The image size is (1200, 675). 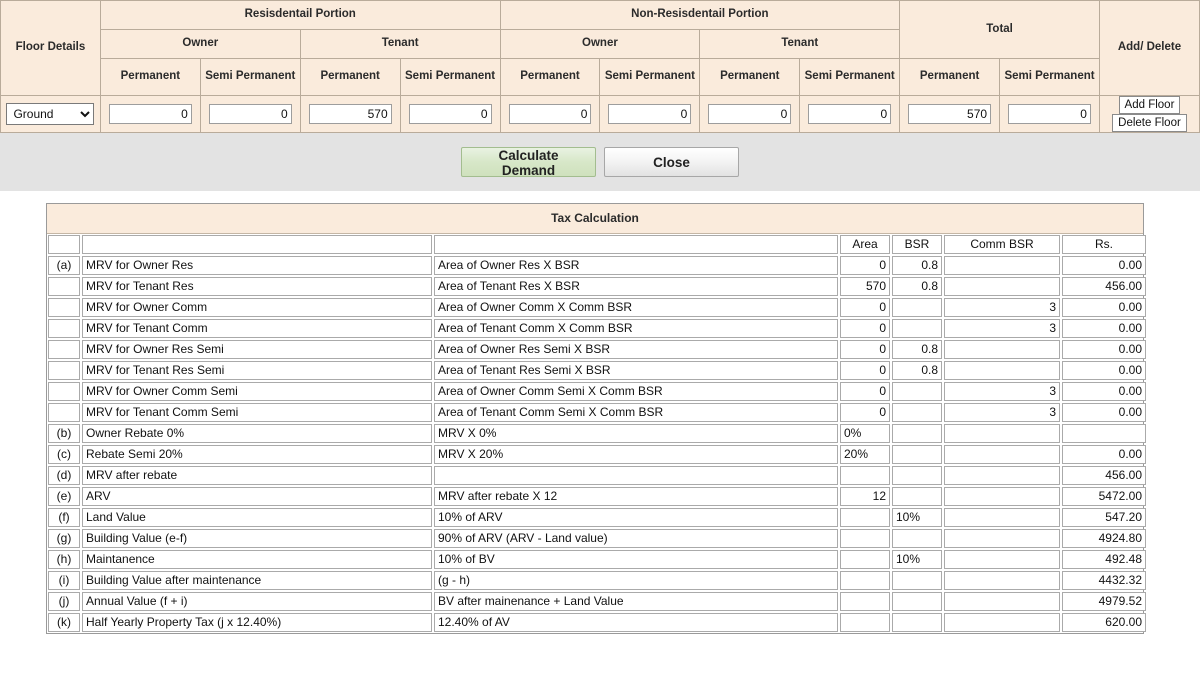 I want to click on nonres-tenant-permanent-input, so click(x=750, y=114).